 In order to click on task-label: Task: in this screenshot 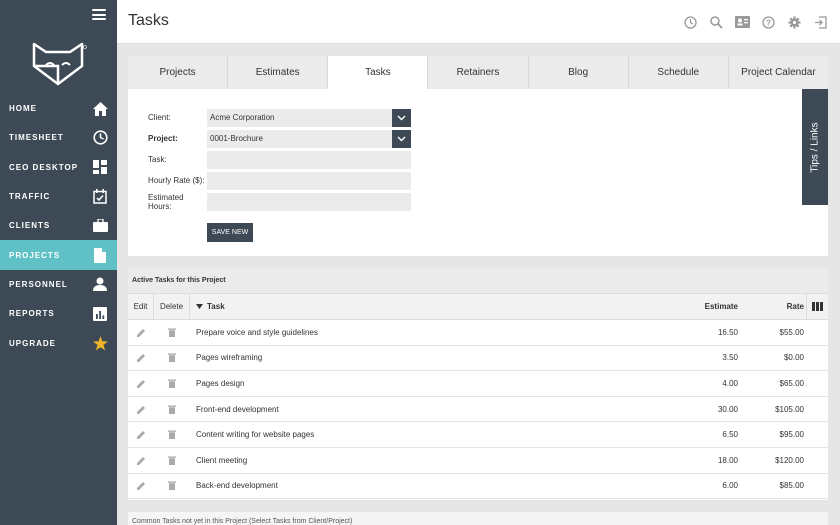, I will do `click(157, 159)`.